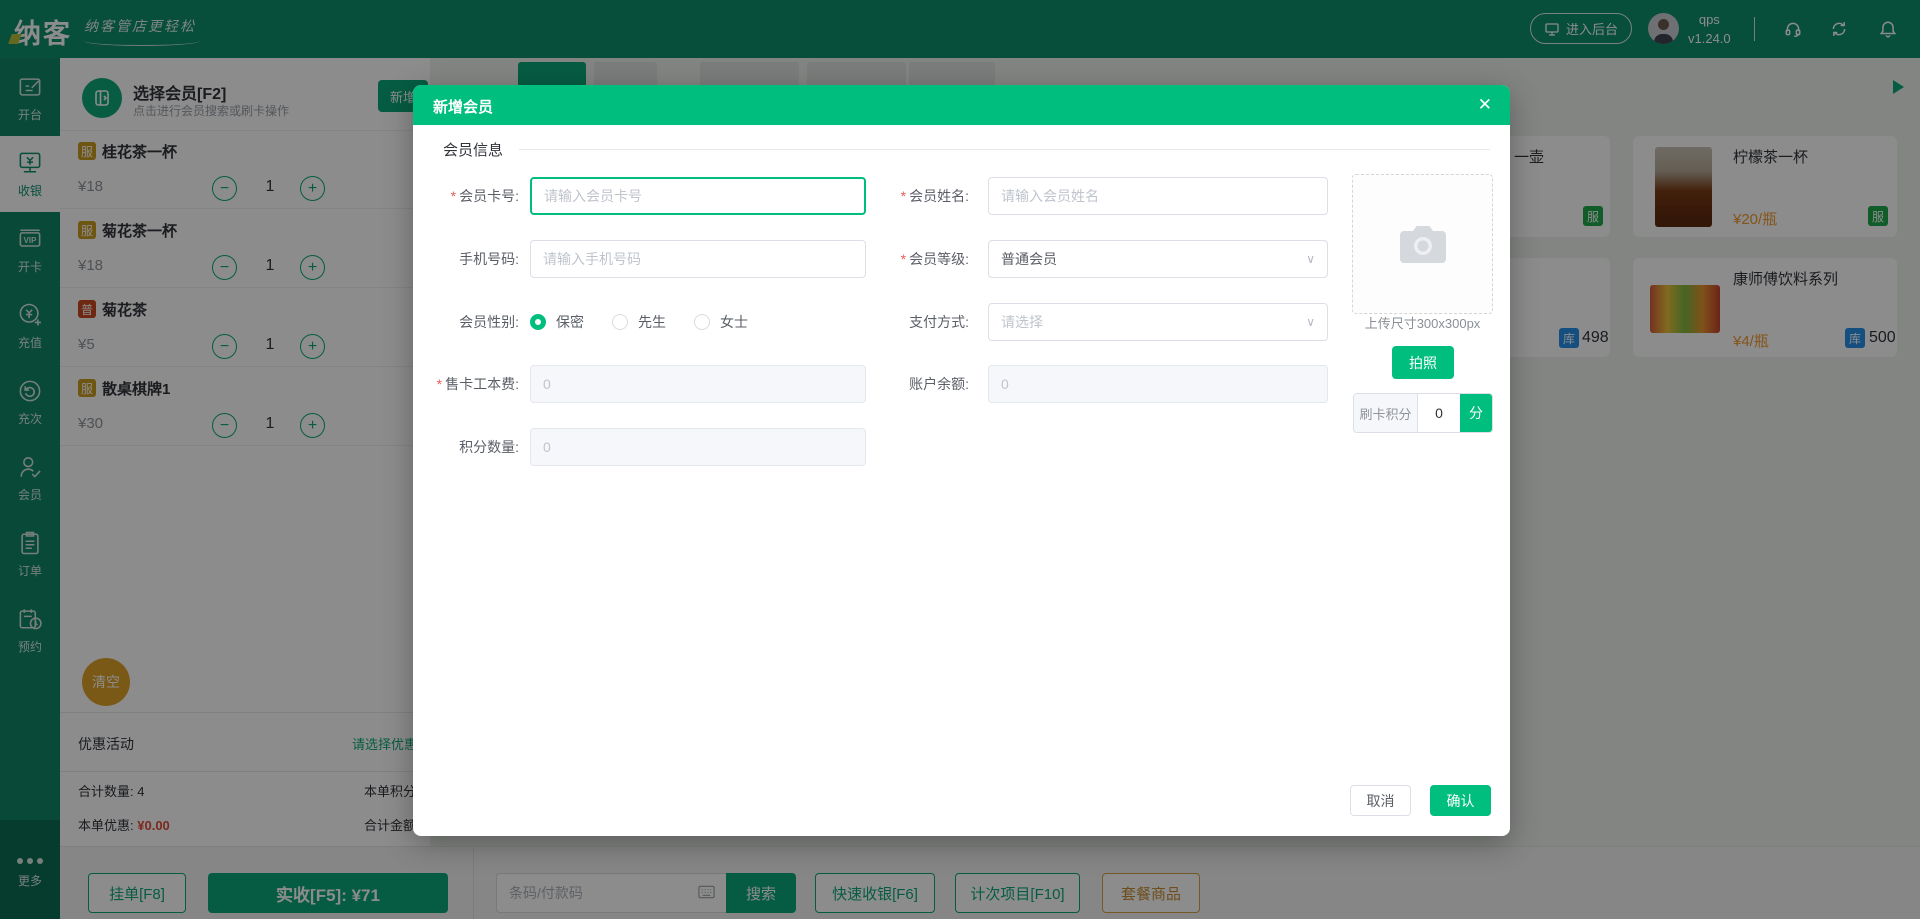  I want to click on cancel-button: 取消, so click(1380, 800).